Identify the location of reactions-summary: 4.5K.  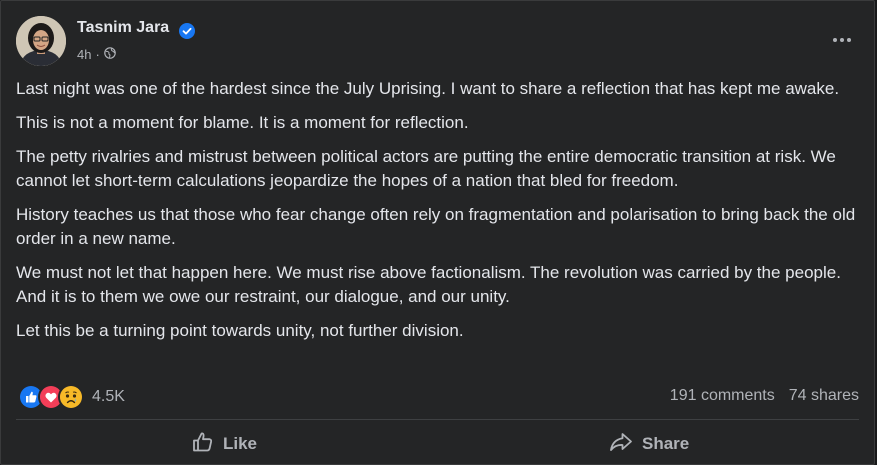
(71, 397).